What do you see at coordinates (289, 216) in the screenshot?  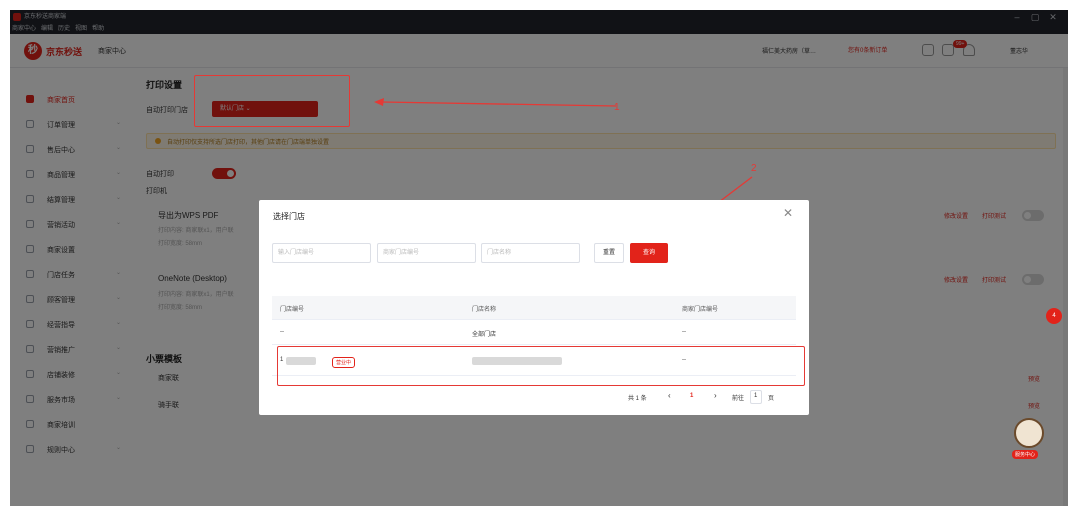 I see `dialog-title: 选择门店` at bounding box center [289, 216].